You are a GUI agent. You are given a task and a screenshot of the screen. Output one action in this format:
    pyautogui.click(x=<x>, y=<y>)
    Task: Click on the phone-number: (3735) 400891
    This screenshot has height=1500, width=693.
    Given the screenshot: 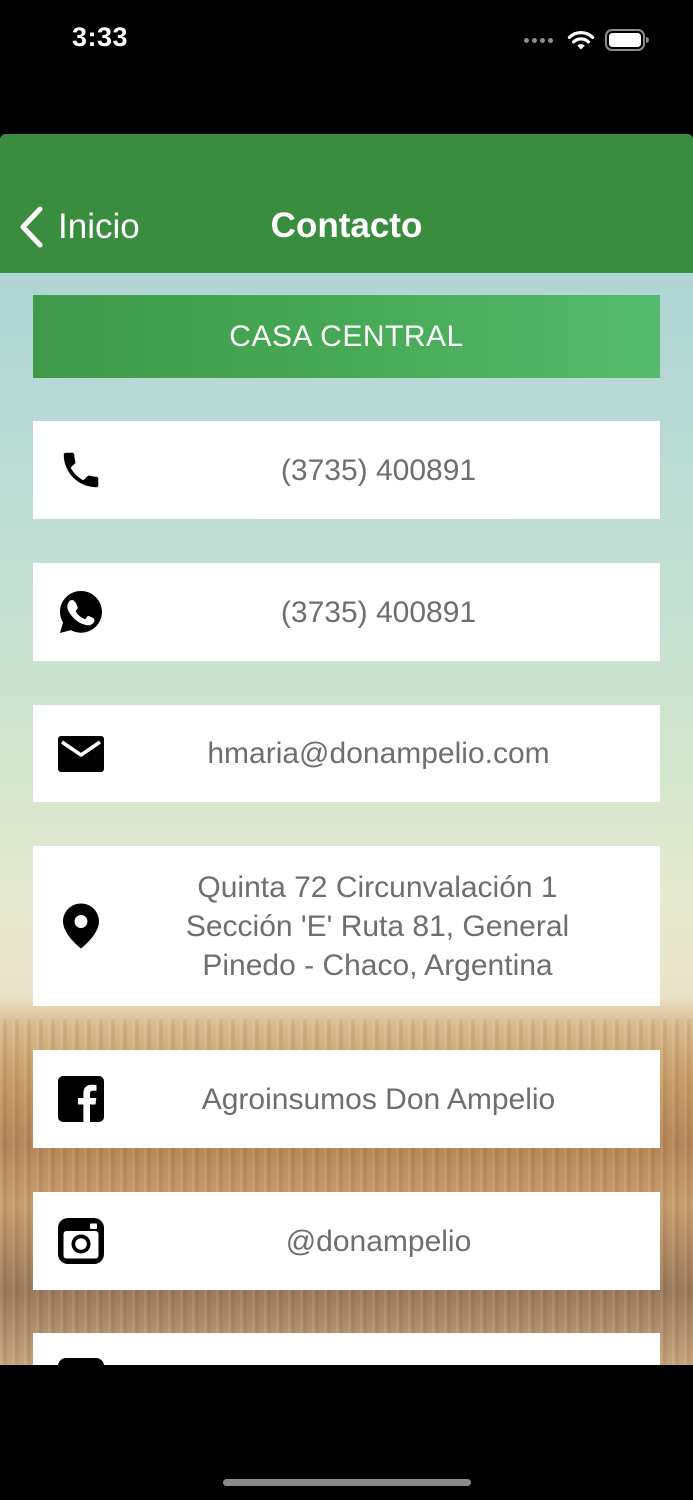 What is the action you would take?
    pyautogui.click(x=378, y=470)
    